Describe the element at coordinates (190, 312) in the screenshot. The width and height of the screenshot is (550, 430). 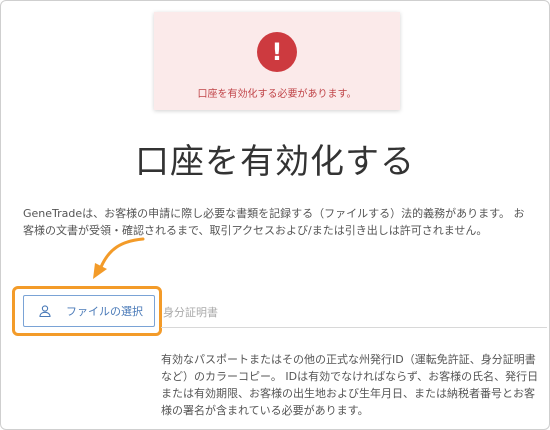
I see `id-document-field-placeholder: 身分証明書` at that location.